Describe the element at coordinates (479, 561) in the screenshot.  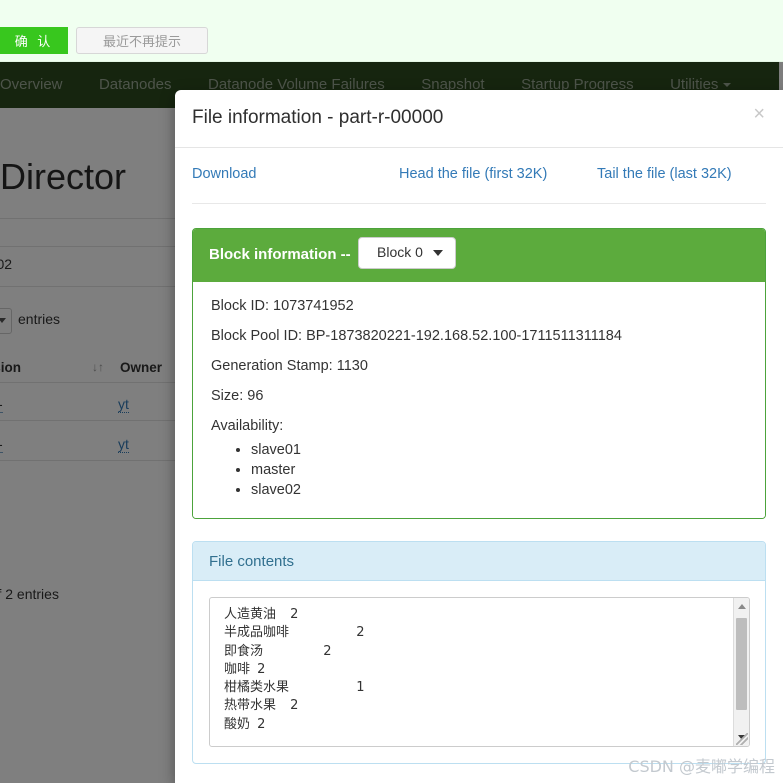
I see `file-contents-header: File contents` at that location.